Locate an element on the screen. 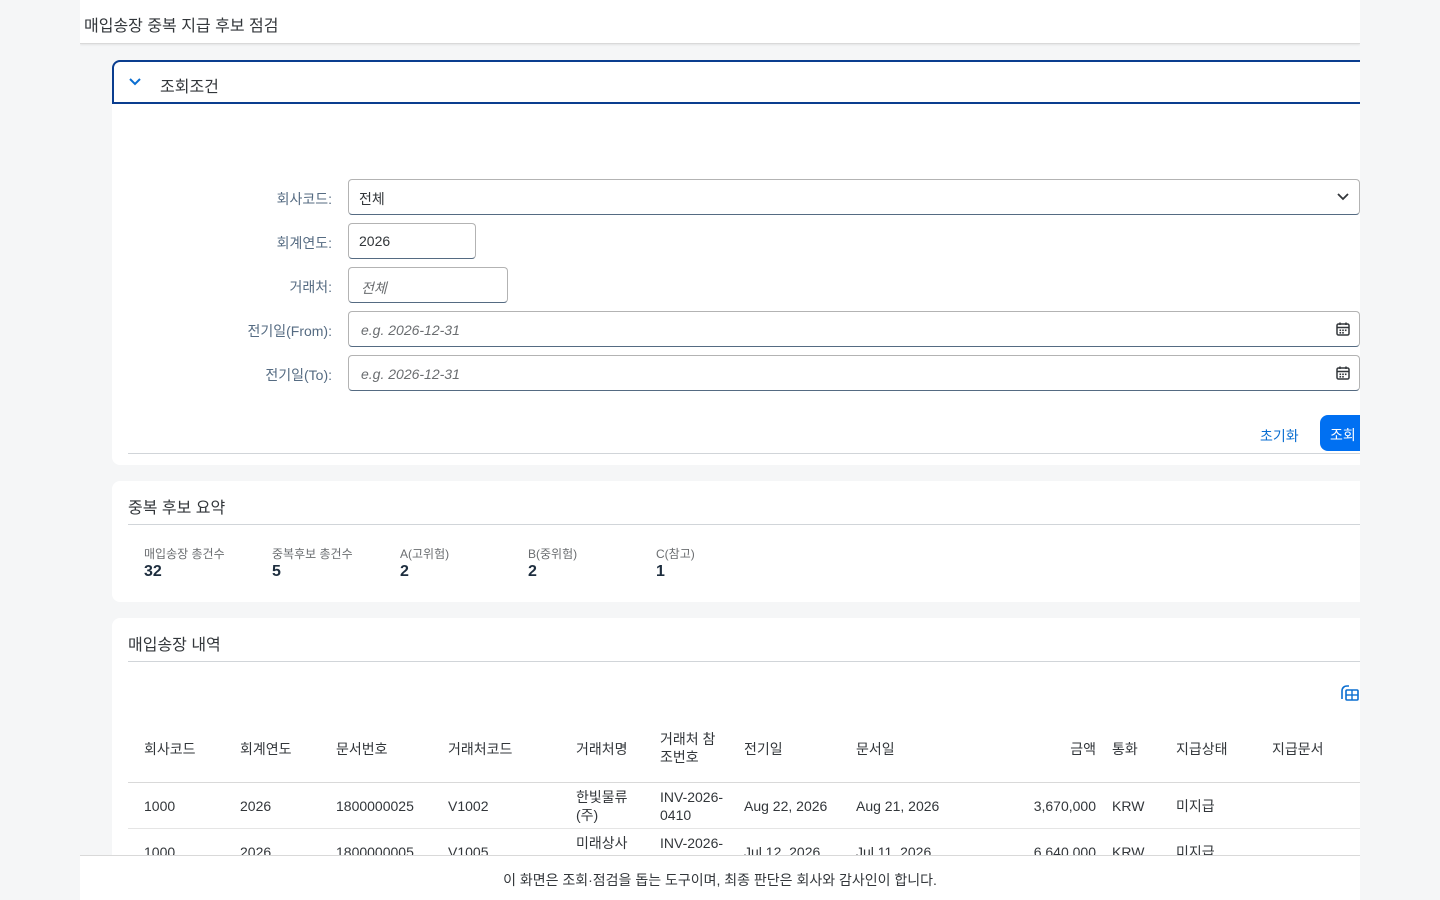 This screenshot has height=900, width=1440. fiscal-year-row: 회계연도: 2026 is located at coordinates (736, 241).